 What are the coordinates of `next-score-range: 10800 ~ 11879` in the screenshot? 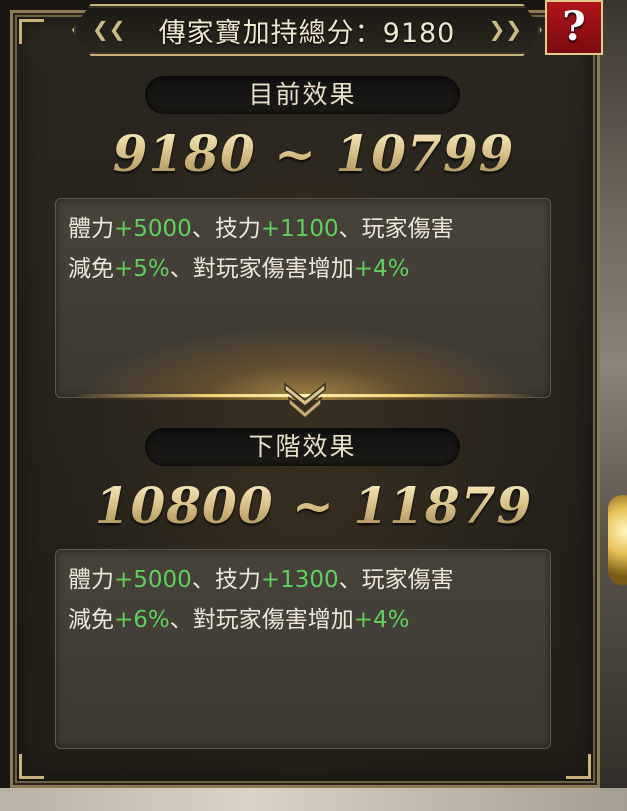 It's located at (313, 505).